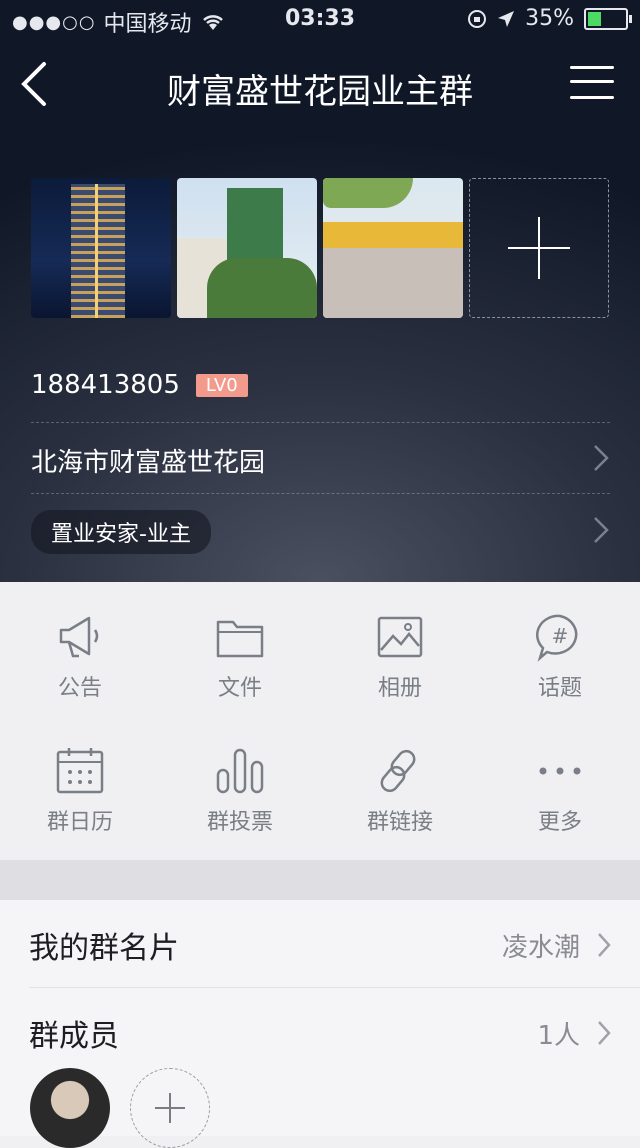  I want to click on battery-icon, so click(608, 18).